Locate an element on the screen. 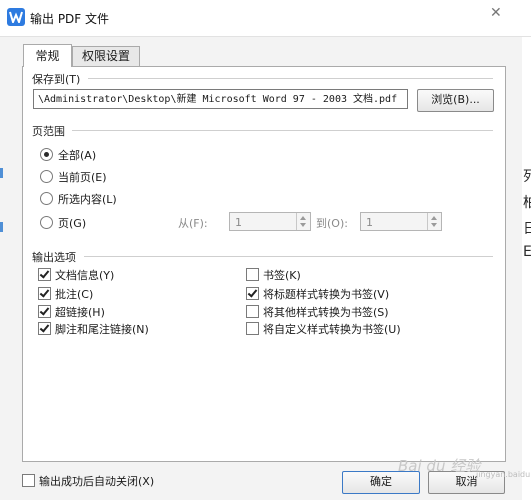  background-glyph: 柏 is located at coordinates (527, 203).